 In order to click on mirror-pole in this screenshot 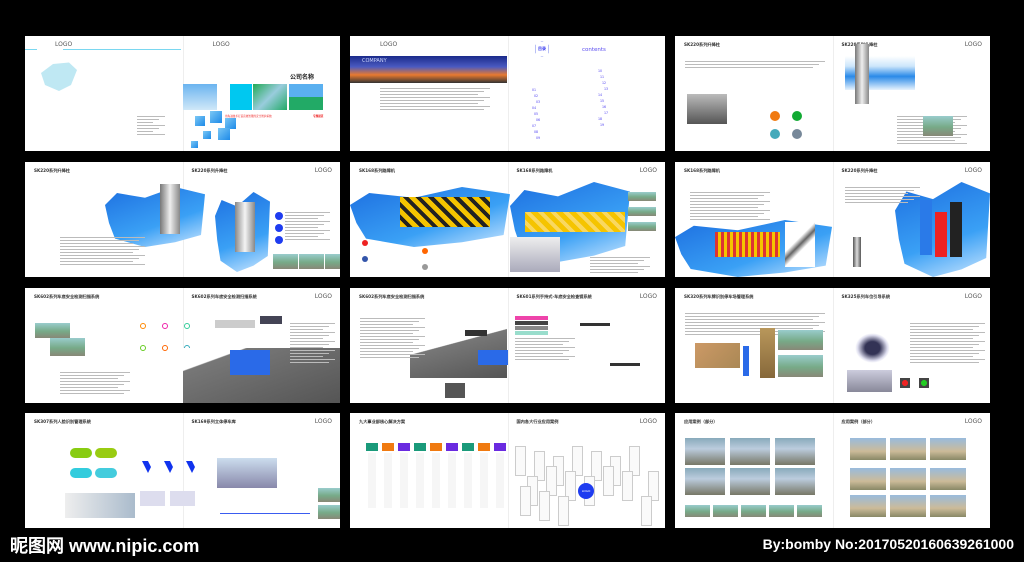, I will do `click(625, 364)`.